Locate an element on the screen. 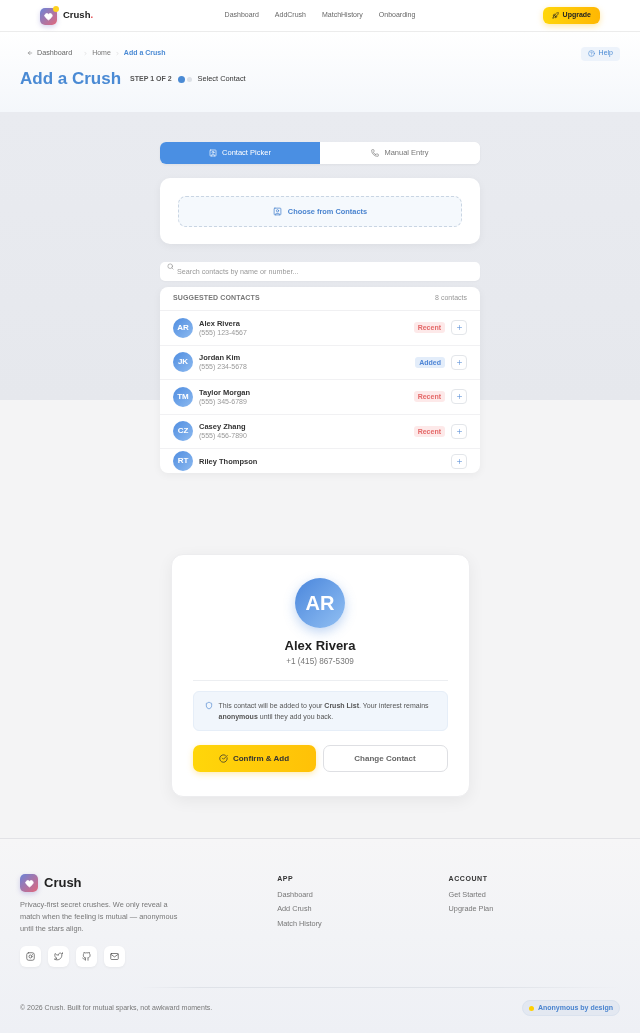  brand-name: Crush is located at coordinates (63, 883).